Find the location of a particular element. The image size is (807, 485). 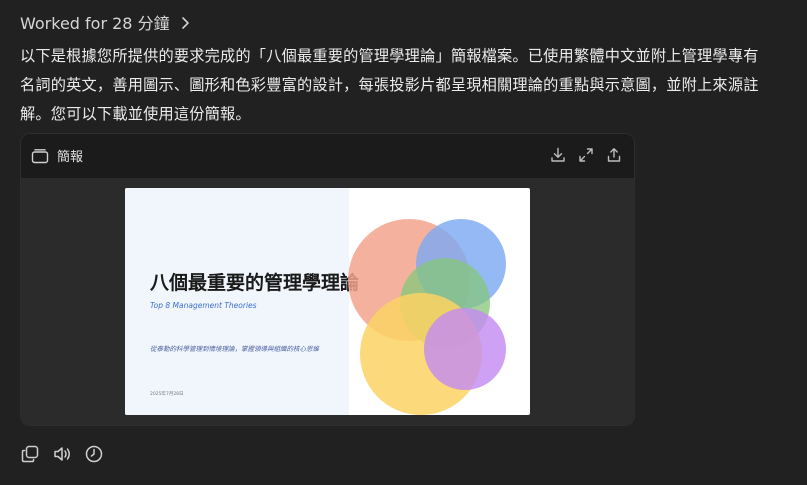

history-icon is located at coordinates (94, 454).